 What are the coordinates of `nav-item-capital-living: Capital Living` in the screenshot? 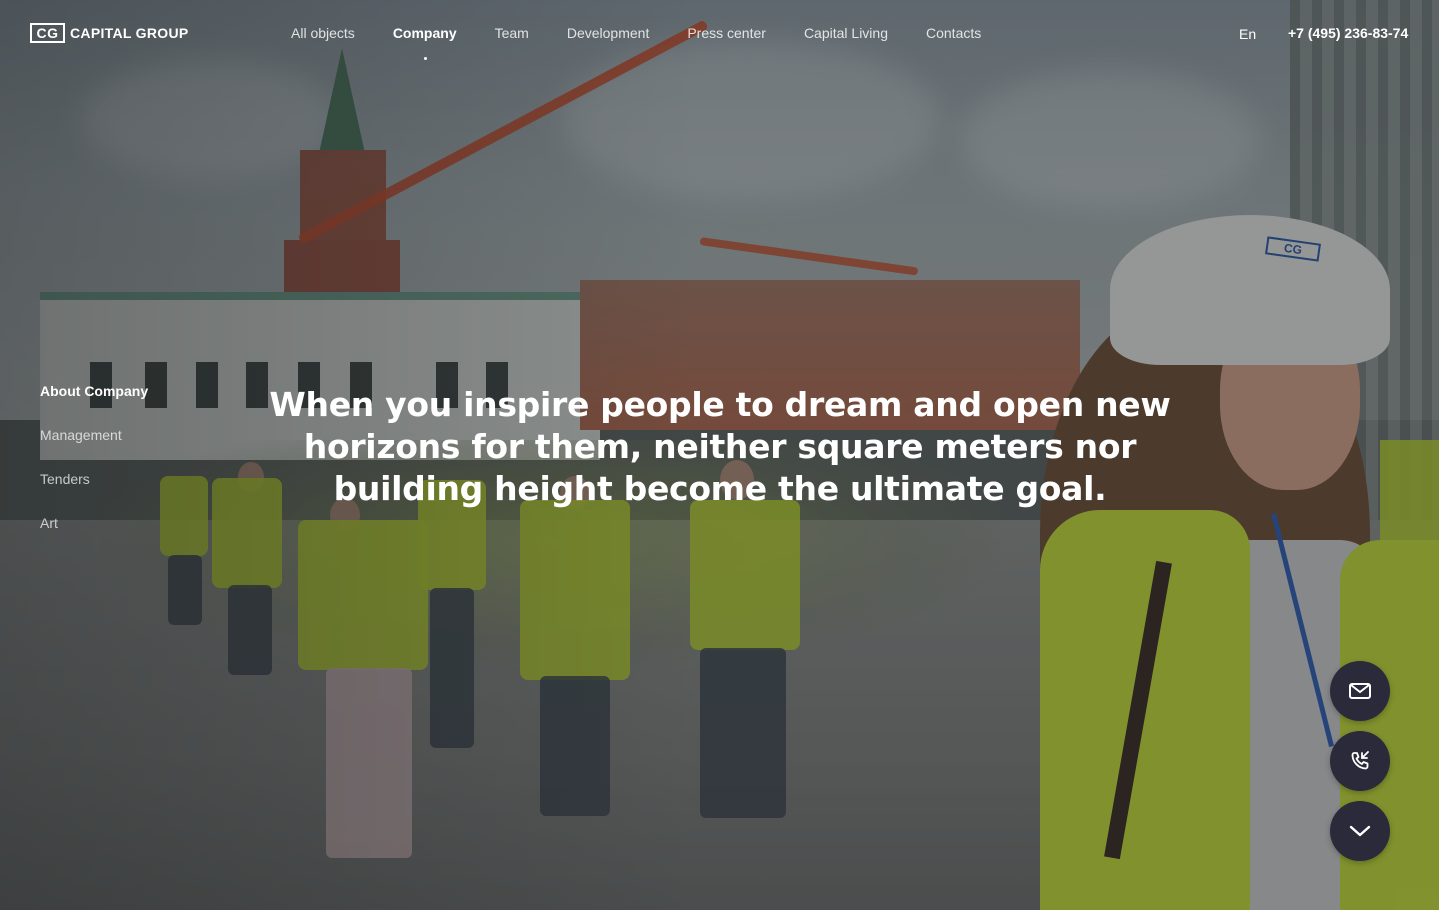 It's located at (846, 33).